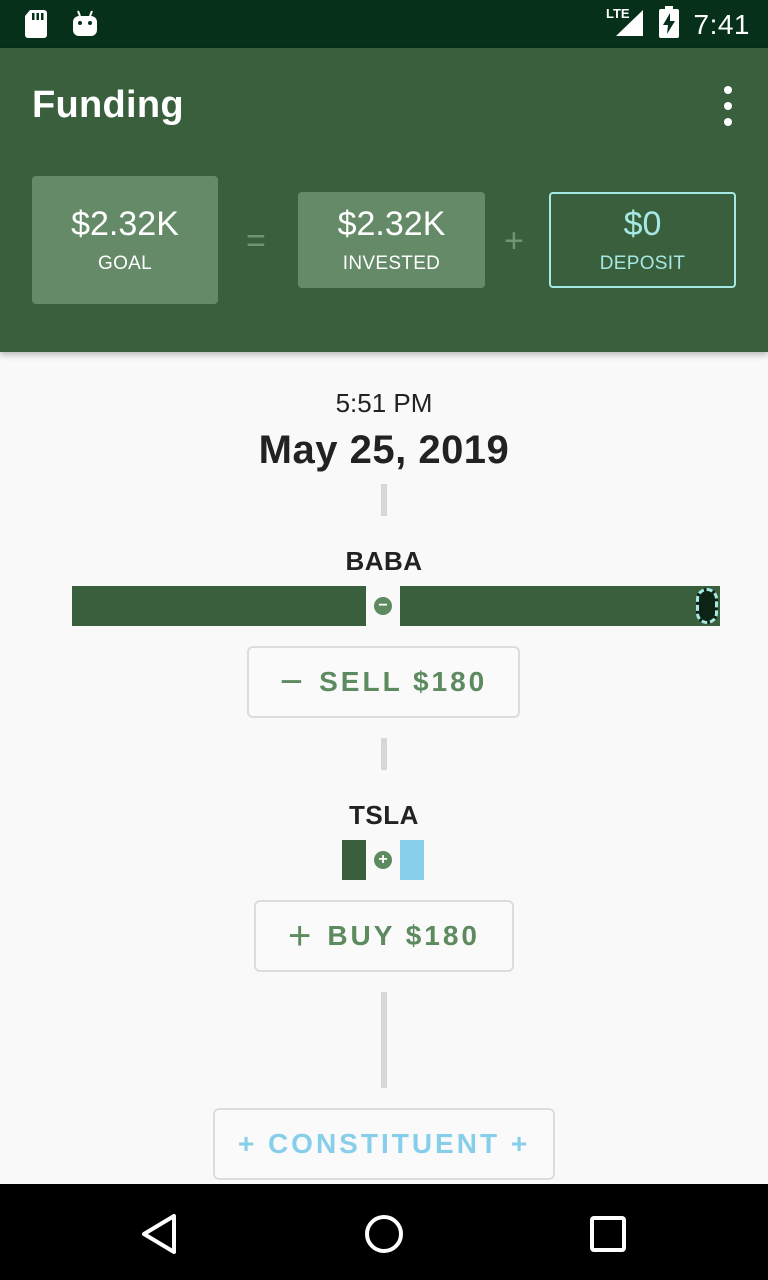  I want to click on timestamp-time: 5:51 PM, so click(384, 403).